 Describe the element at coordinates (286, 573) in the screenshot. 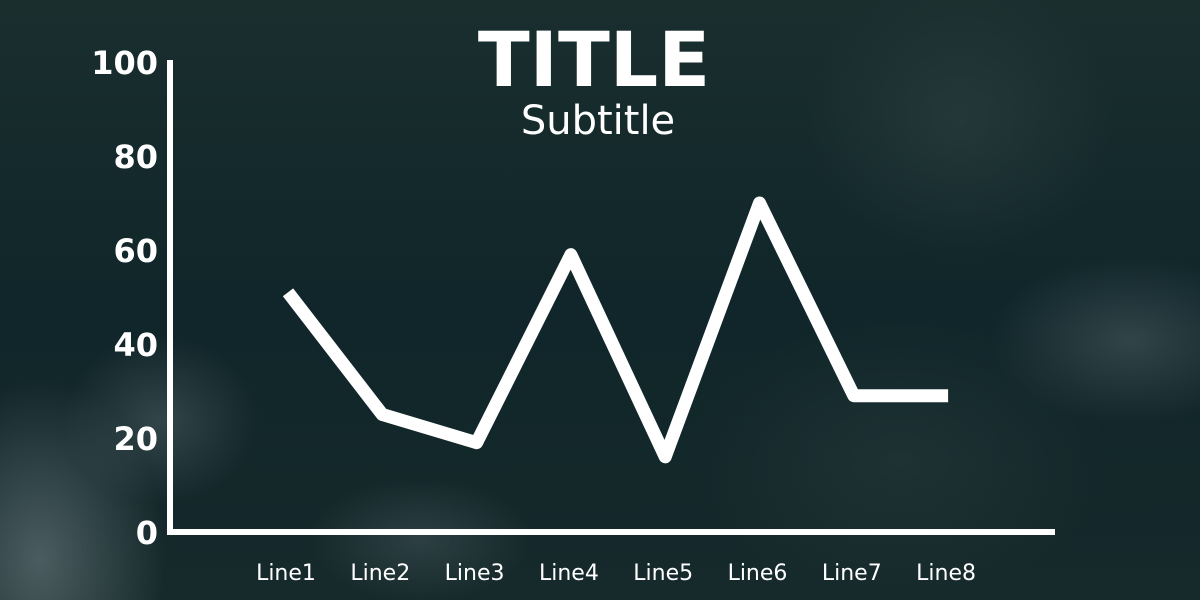

I see `x-tick-label: Line1` at that location.